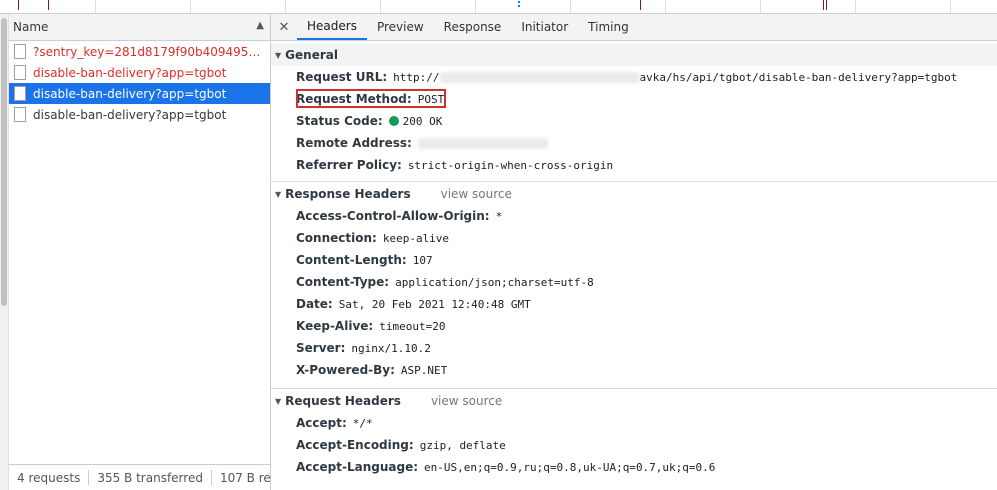 The width and height of the screenshot is (997, 490). Describe the element at coordinates (345, 370) in the screenshot. I see `header-name: X-Powered-By:` at that location.